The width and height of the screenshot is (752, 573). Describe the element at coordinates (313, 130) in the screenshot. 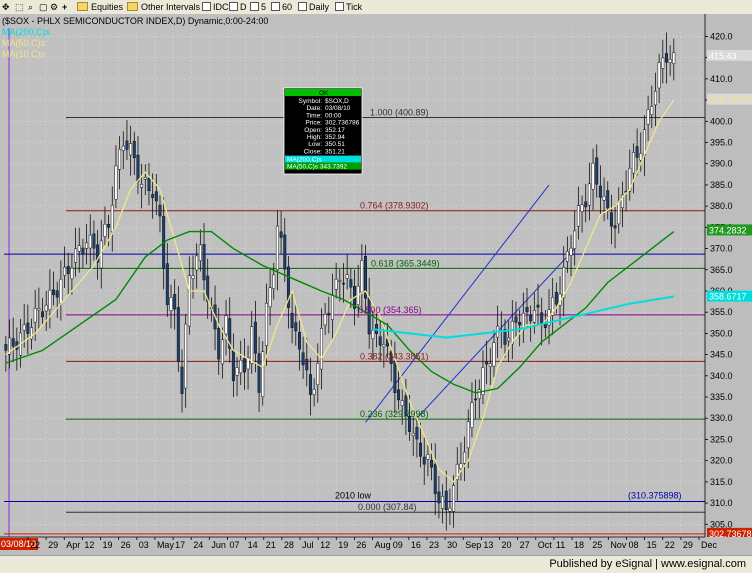

I see `data-window-field: Open:` at that location.